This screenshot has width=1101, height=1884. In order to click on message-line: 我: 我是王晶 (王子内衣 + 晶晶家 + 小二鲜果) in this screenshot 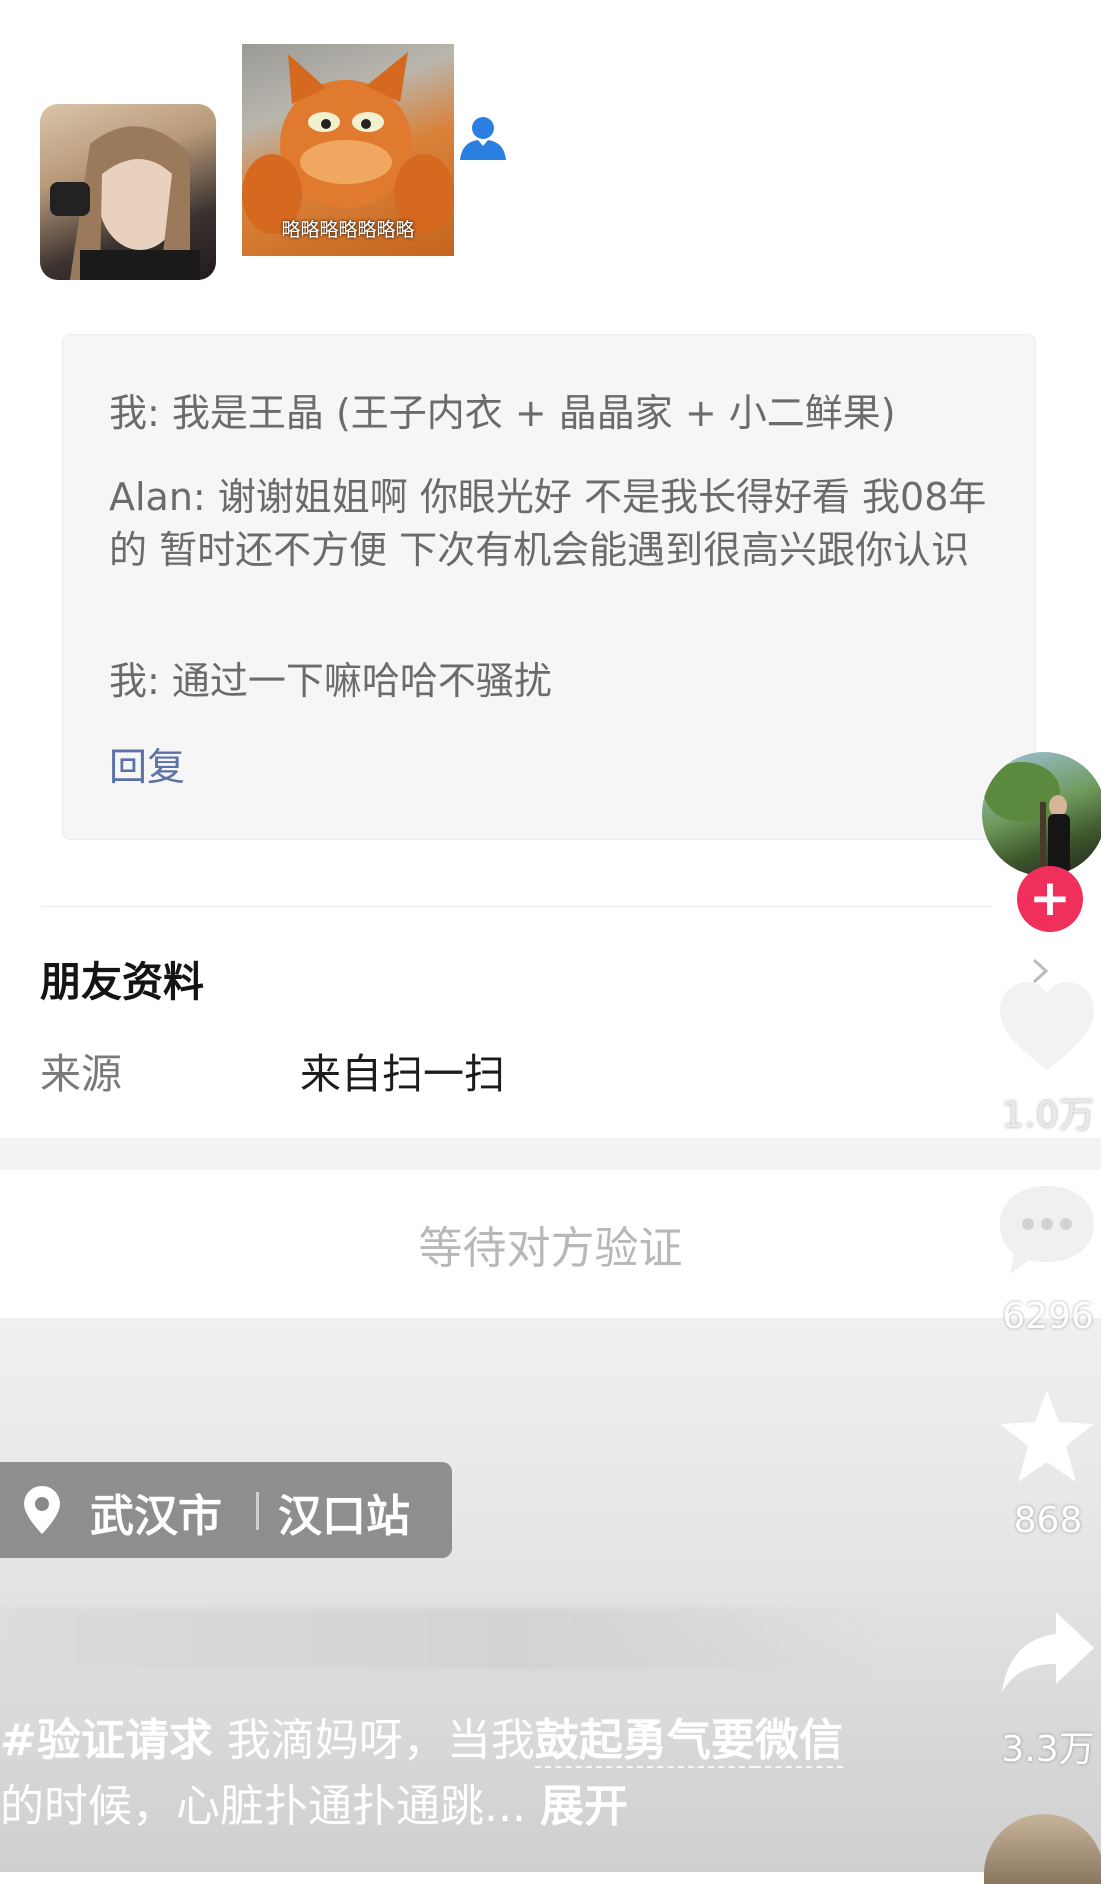, I will do `click(502, 413)`.